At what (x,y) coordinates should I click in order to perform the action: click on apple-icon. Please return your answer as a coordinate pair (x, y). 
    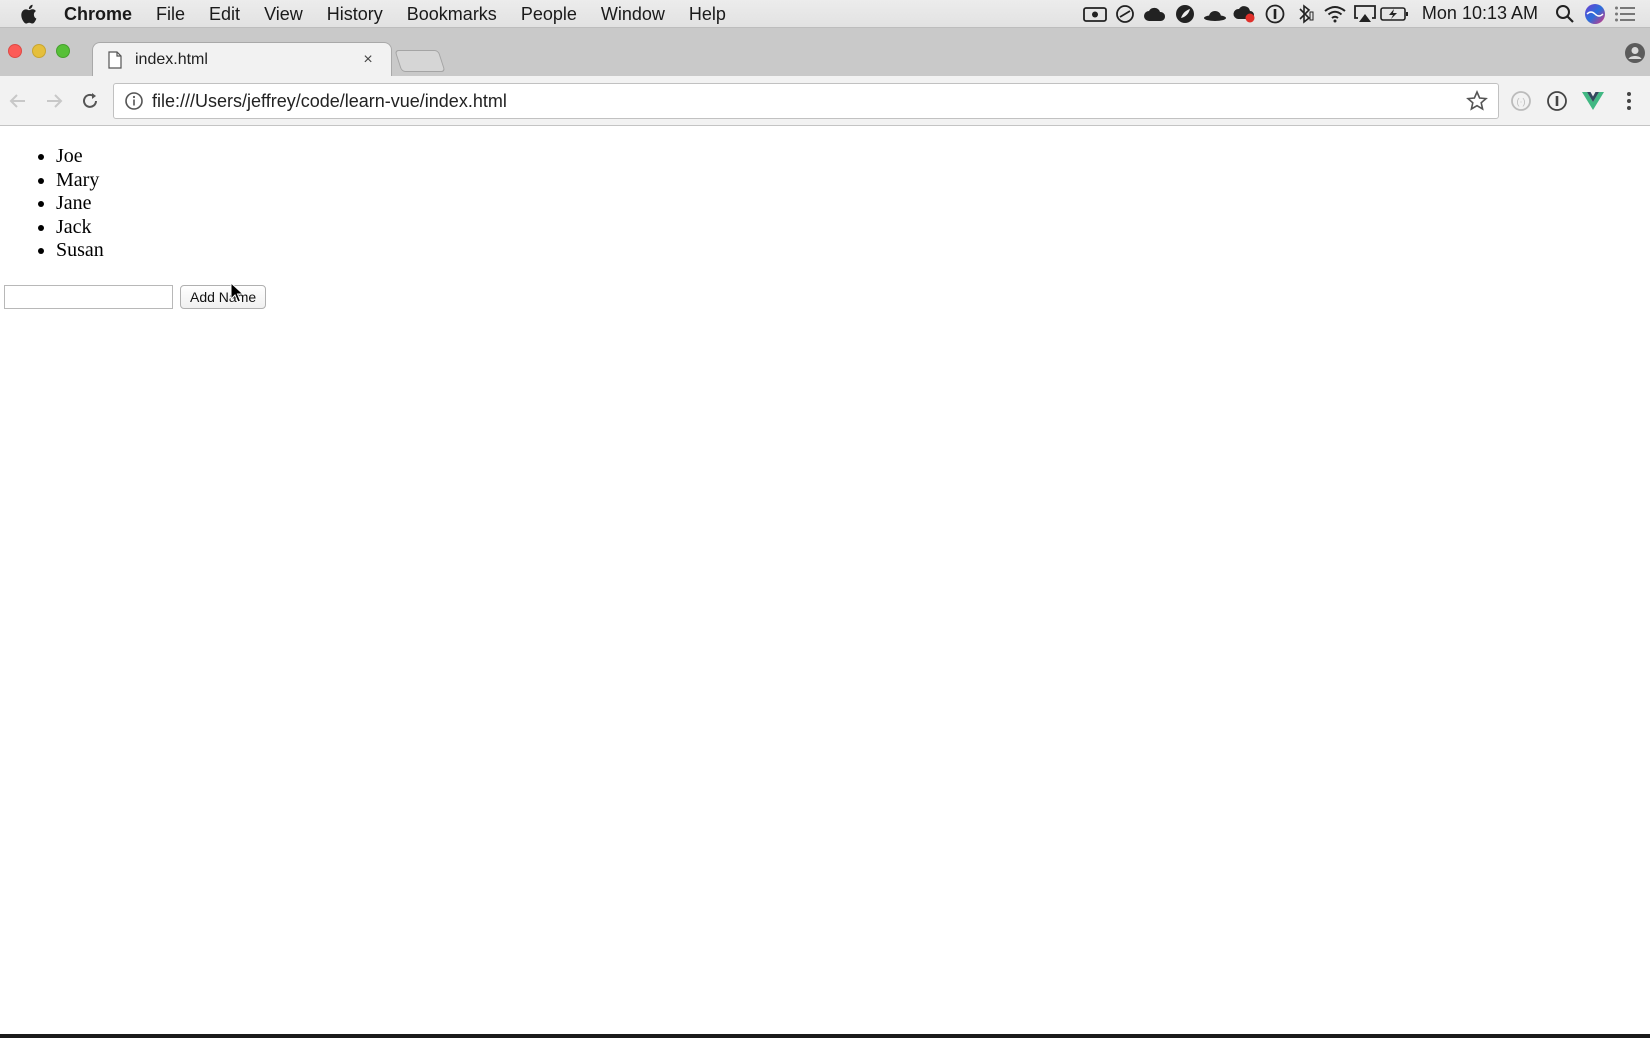
    Looking at the image, I should click on (29, 14).